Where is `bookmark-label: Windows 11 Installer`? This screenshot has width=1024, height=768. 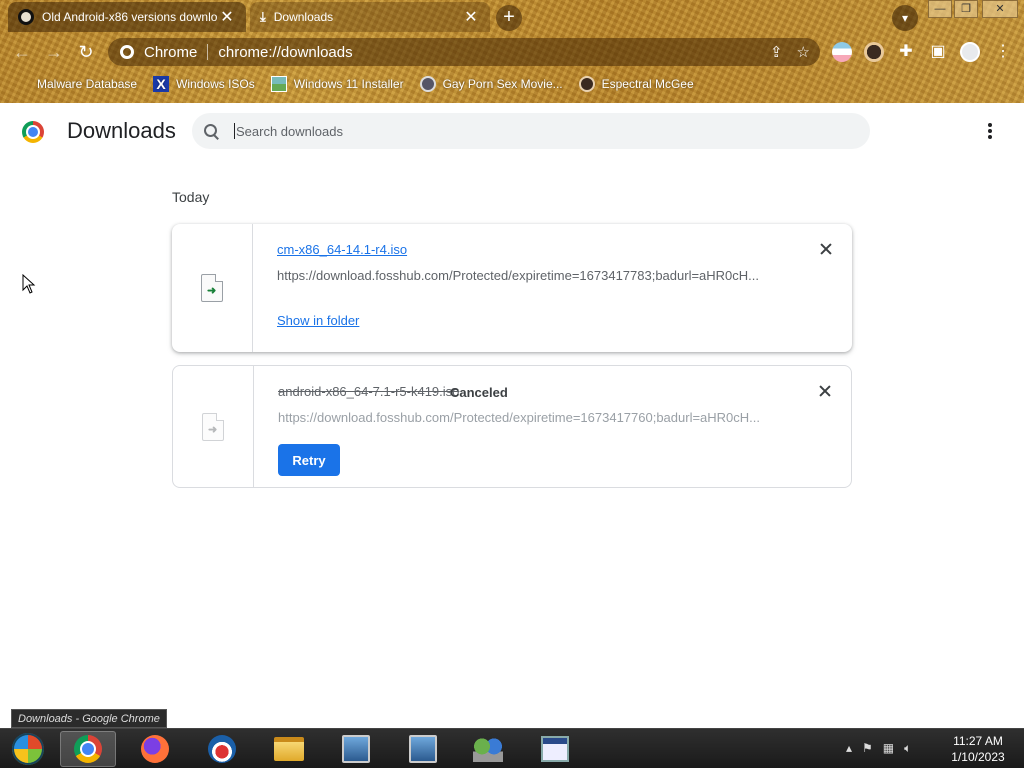
bookmark-label: Windows 11 Installer is located at coordinates (348, 84).